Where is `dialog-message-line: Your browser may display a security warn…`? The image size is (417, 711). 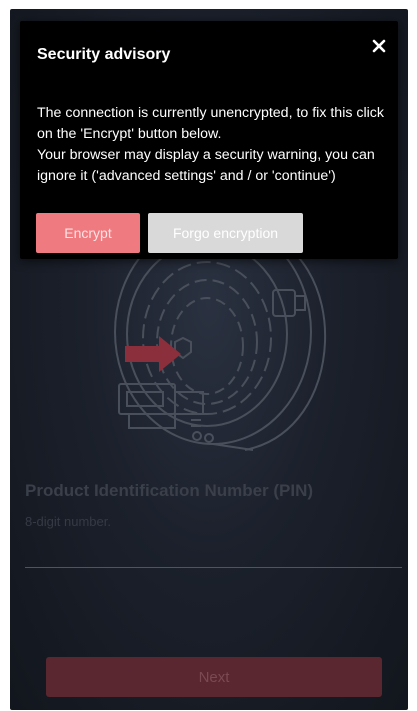 dialog-message-line: Your browser may display a security warn… is located at coordinates (206, 165).